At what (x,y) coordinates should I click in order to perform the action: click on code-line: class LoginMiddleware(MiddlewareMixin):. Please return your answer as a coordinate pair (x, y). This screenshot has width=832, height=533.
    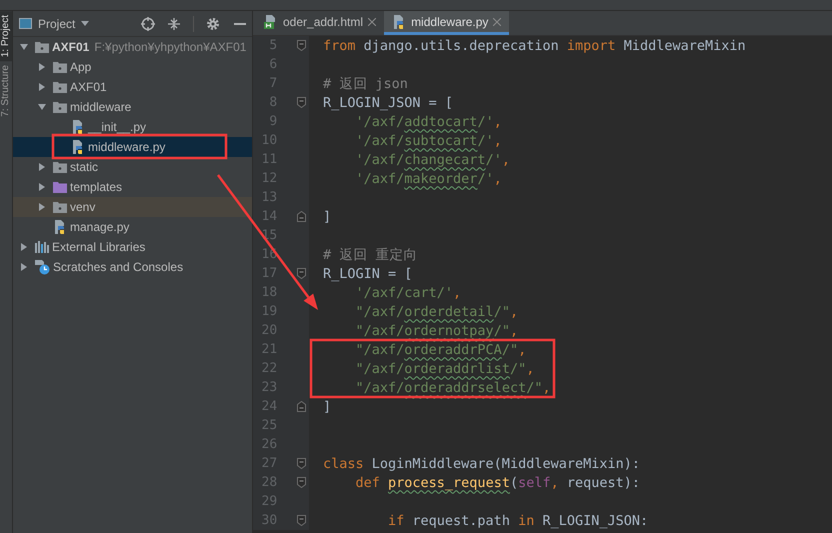
    Looking at the image, I should click on (481, 464).